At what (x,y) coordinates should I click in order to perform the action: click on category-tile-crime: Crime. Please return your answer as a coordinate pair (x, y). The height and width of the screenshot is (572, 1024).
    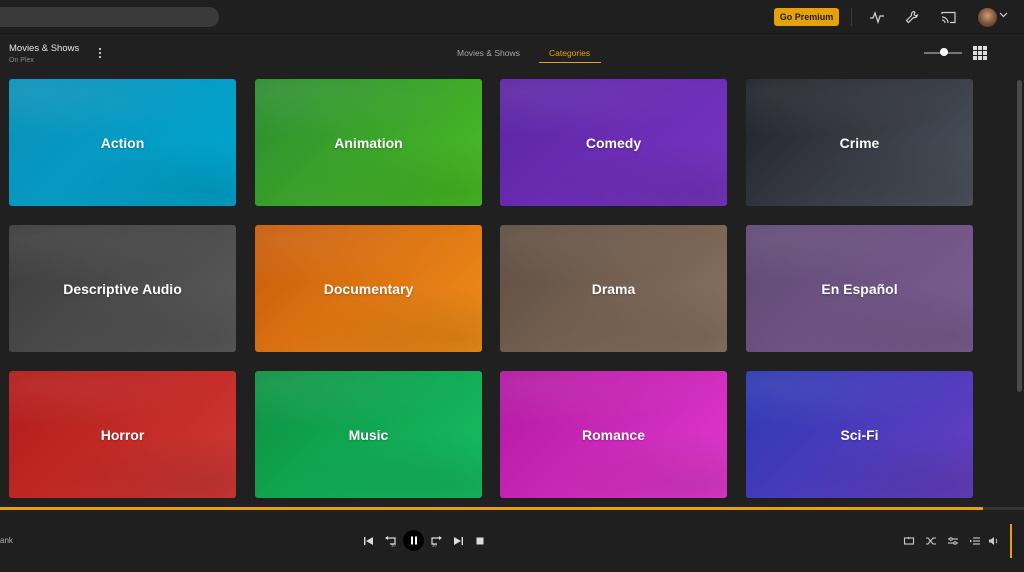
    Looking at the image, I should click on (859, 142).